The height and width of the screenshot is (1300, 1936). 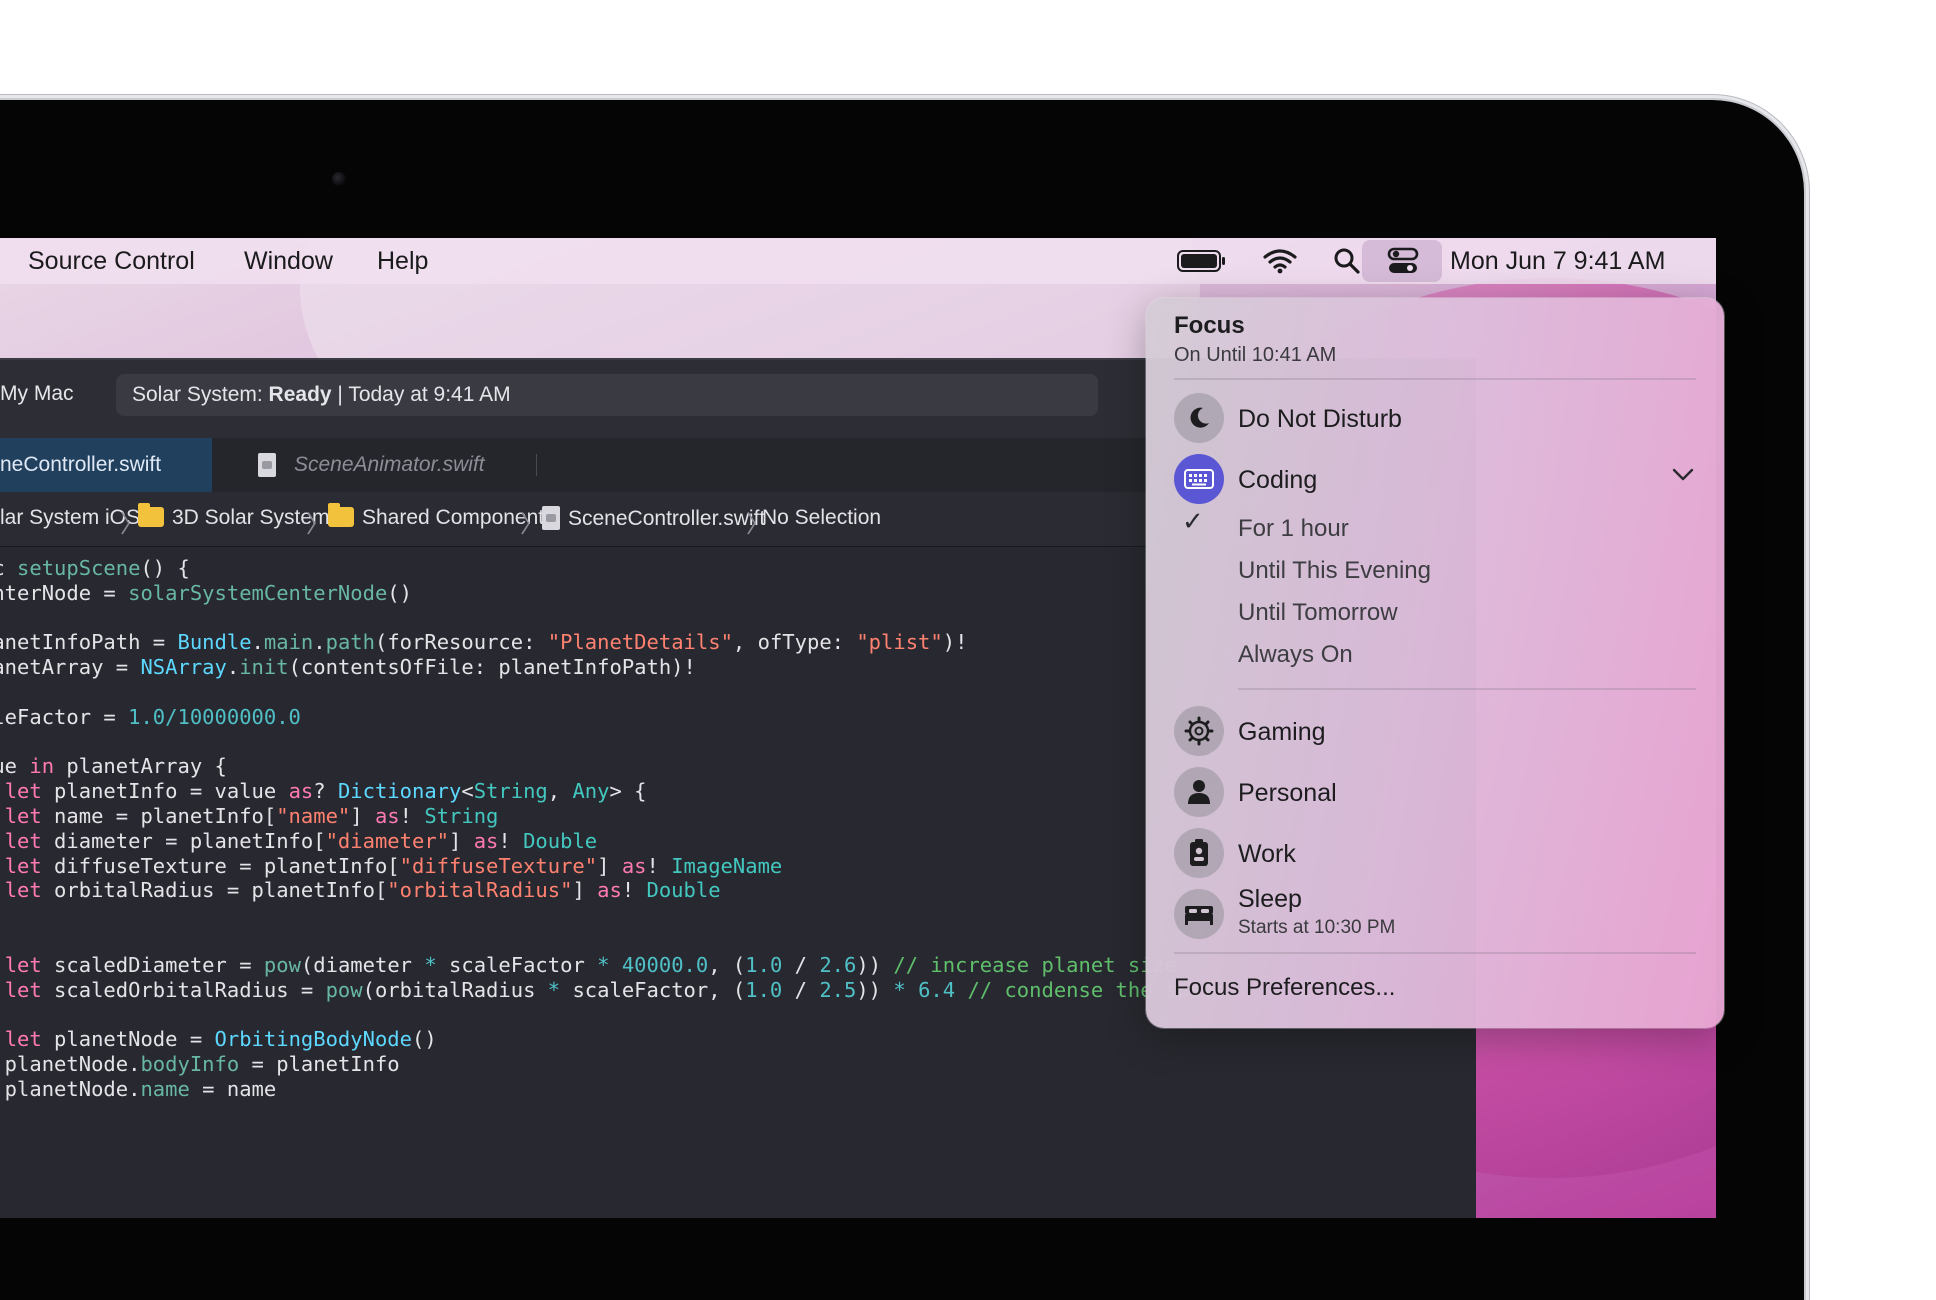 What do you see at coordinates (1199, 914) in the screenshot?
I see `bed-icon` at bounding box center [1199, 914].